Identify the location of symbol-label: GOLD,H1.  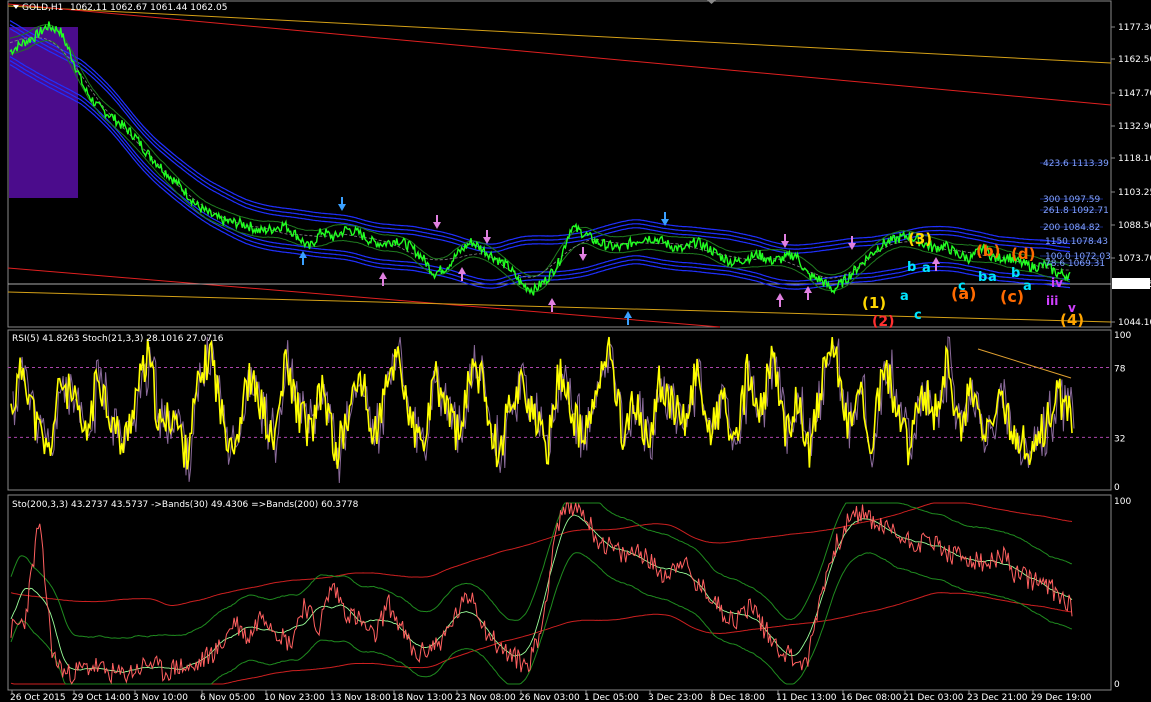
(42, 8).